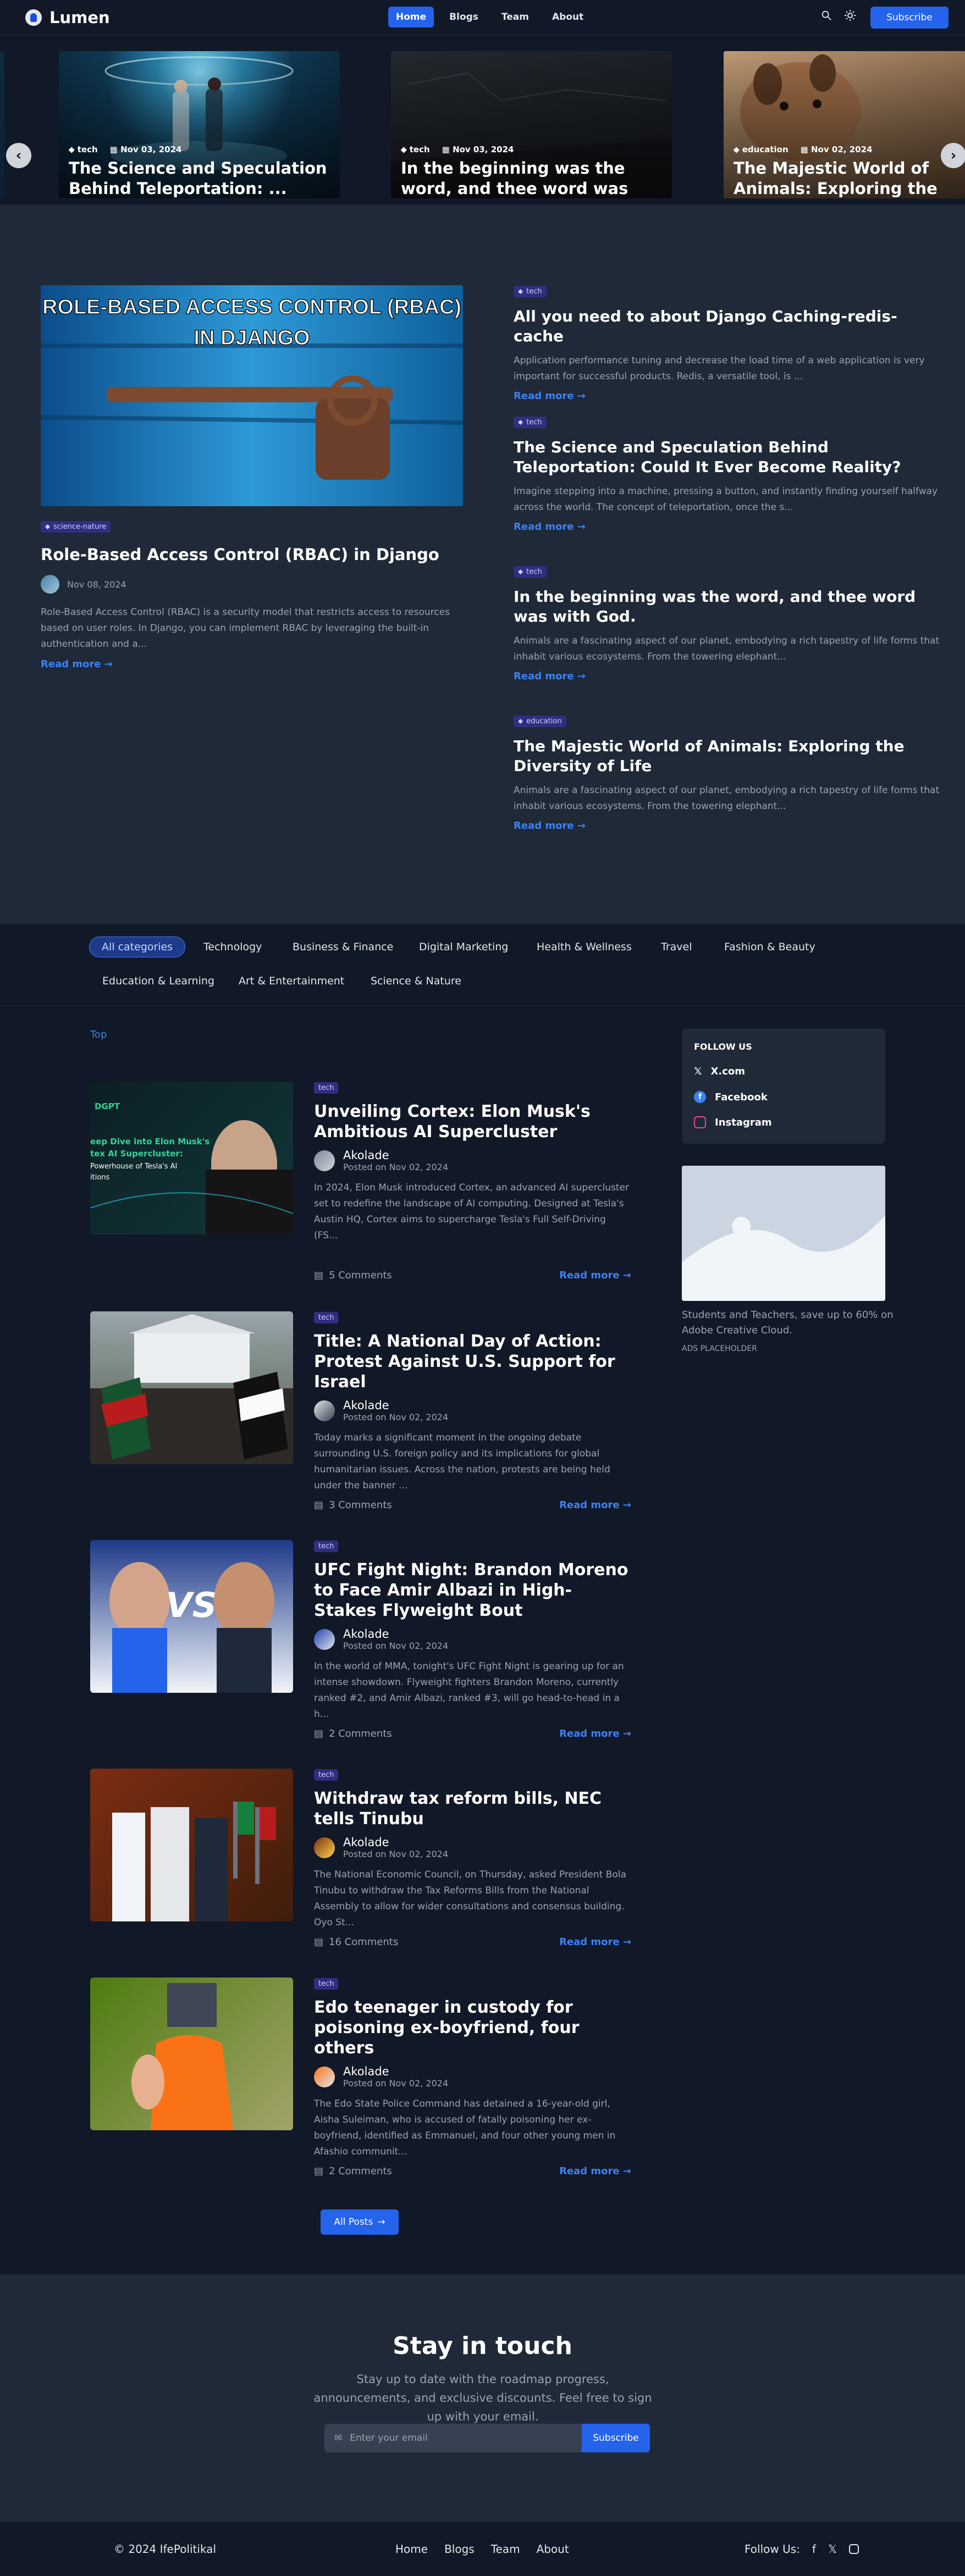 The image size is (965, 2576). What do you see at coordinates (453, 2438) in the screenshot?
I see `email-field: ✉ Enter your email` at bounding box center [453, 2438].